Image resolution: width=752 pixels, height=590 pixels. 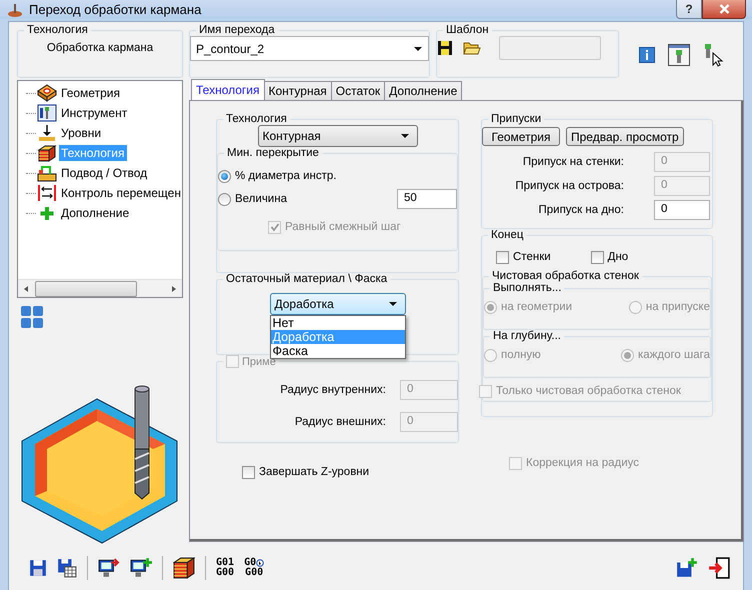 I want to click on tree-item: Дополнение, so click(x=95, y=213).